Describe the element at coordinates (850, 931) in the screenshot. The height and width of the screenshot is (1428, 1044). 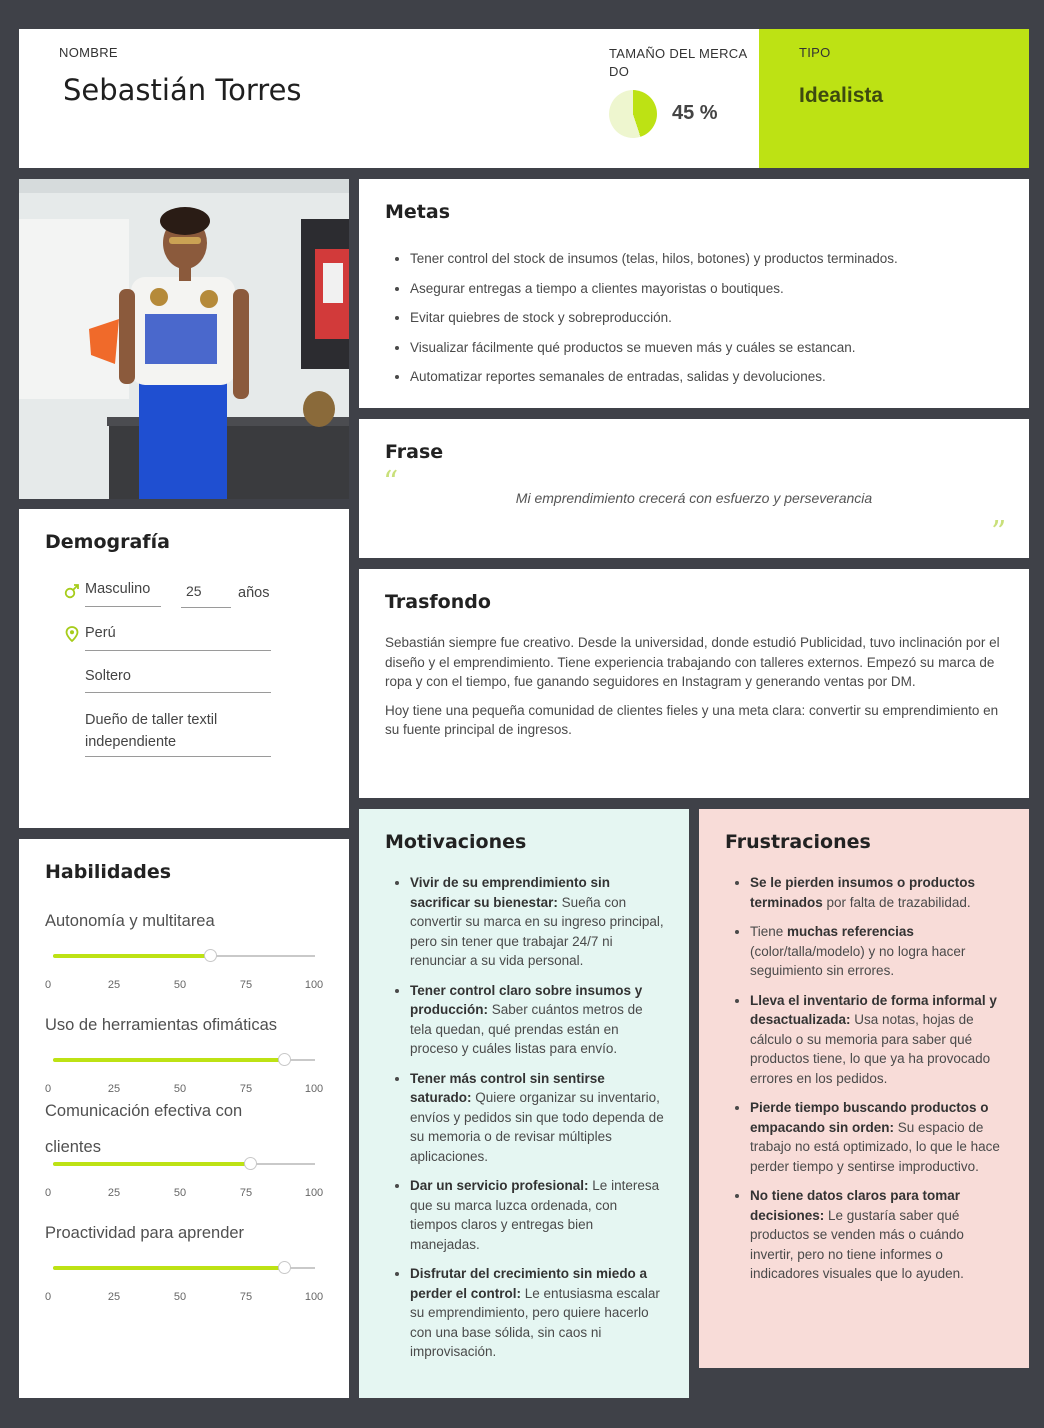
I see `frustration-heading: muchas referencias` at that location.